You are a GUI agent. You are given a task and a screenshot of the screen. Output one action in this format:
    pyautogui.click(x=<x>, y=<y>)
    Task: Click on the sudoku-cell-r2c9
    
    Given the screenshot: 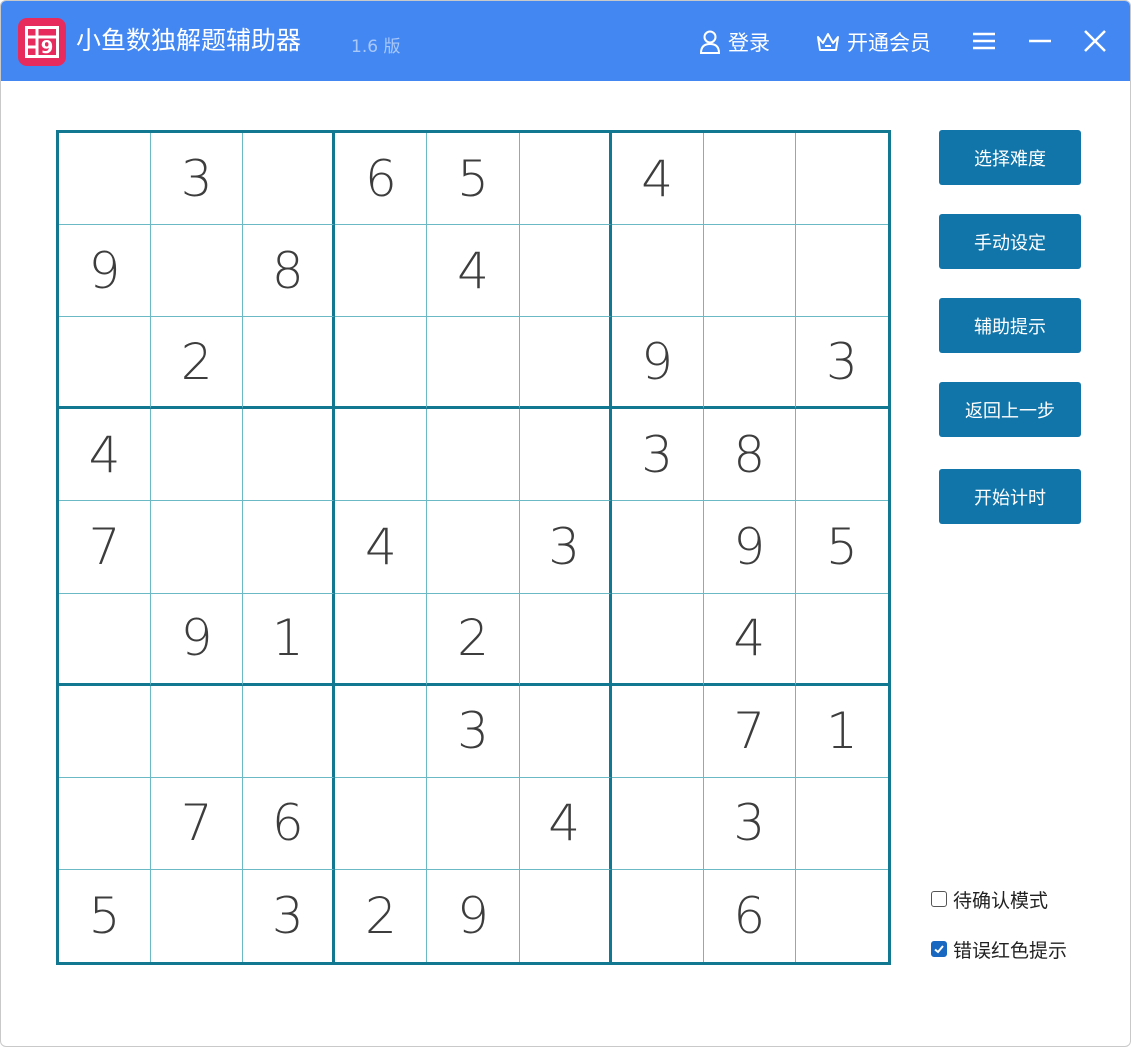 What is the action you would take?
    pyautogui.click(x=841, y=271)
    